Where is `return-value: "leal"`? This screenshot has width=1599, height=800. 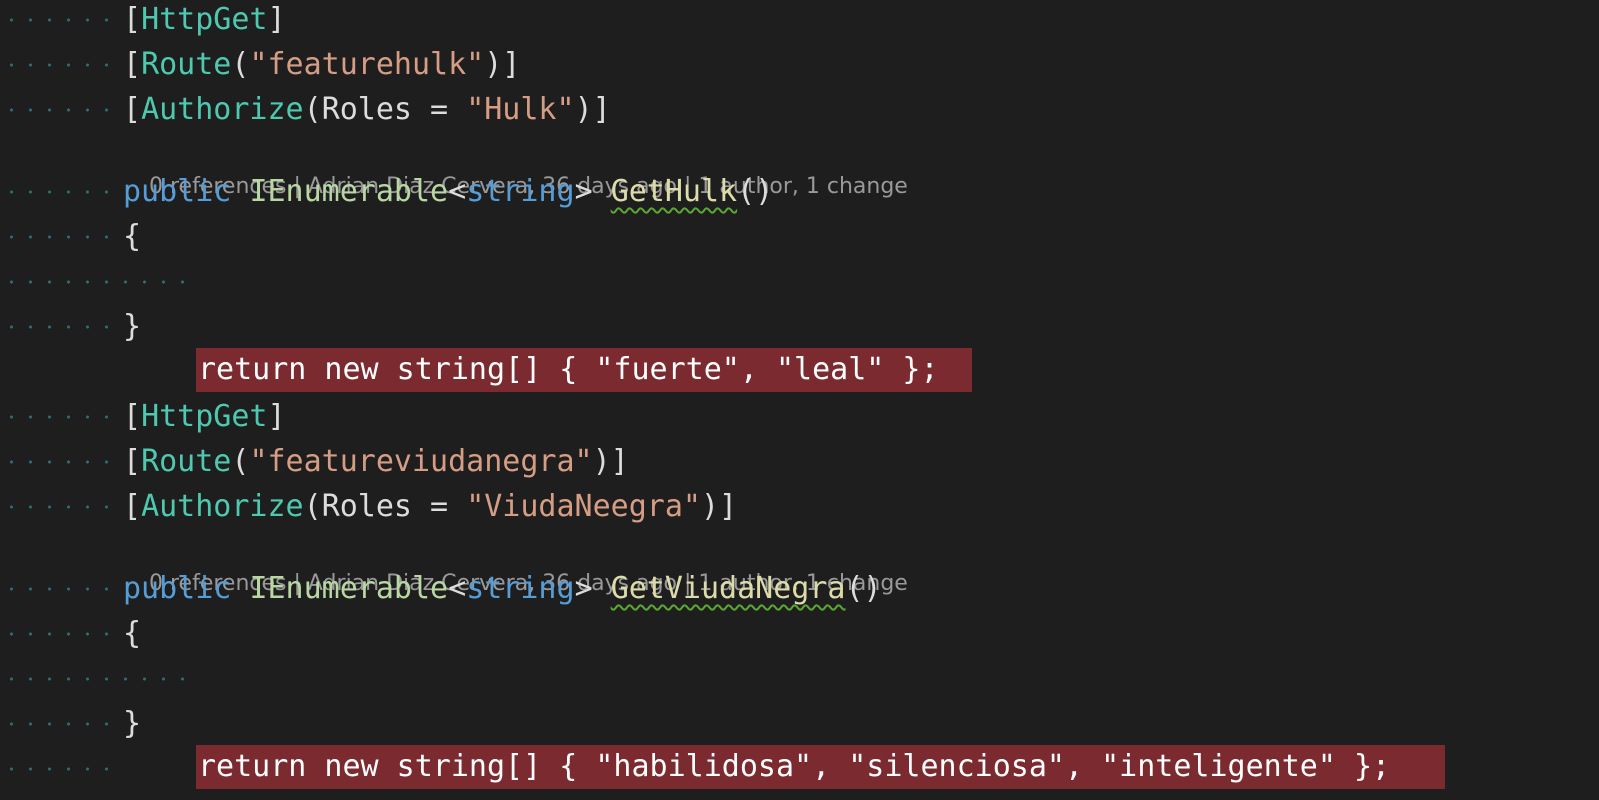 return-value: "leal" is located at coordinates (830, 369).